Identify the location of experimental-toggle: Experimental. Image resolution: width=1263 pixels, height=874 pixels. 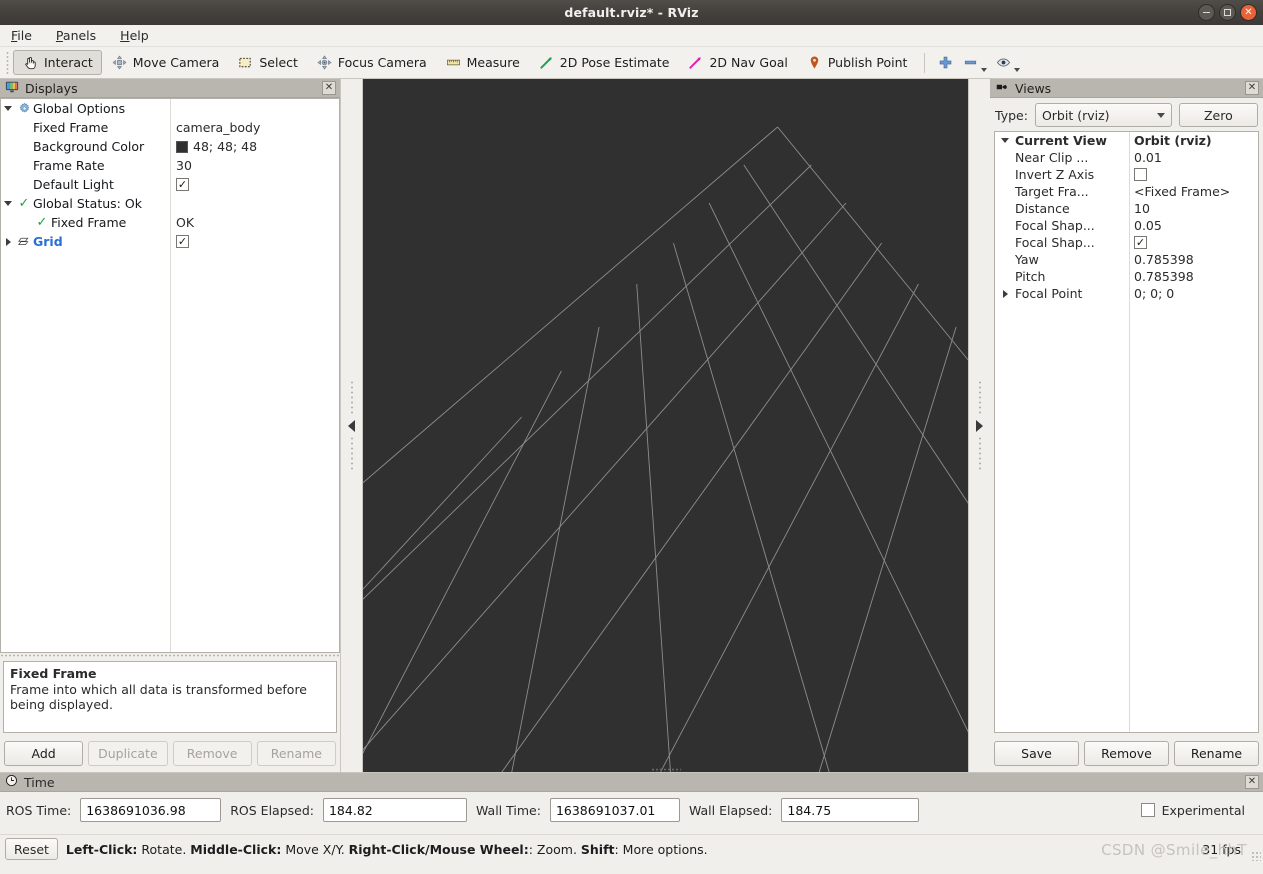
(1198, 810).